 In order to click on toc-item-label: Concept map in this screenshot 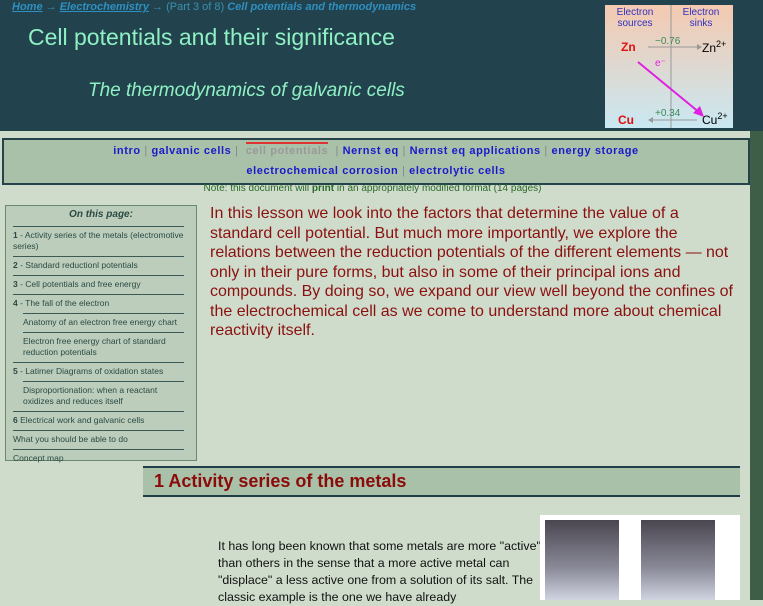, I will do `click(38, 458)`.